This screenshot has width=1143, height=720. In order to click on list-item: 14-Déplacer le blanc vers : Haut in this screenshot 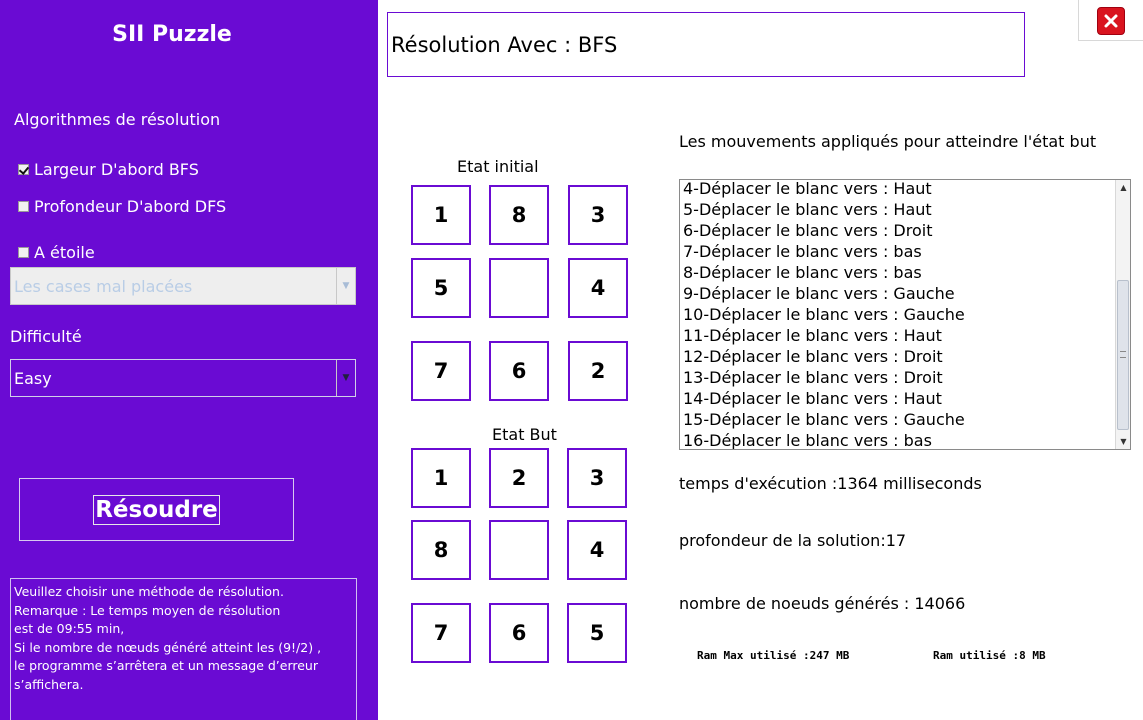, I will do `click(812, 398)`.